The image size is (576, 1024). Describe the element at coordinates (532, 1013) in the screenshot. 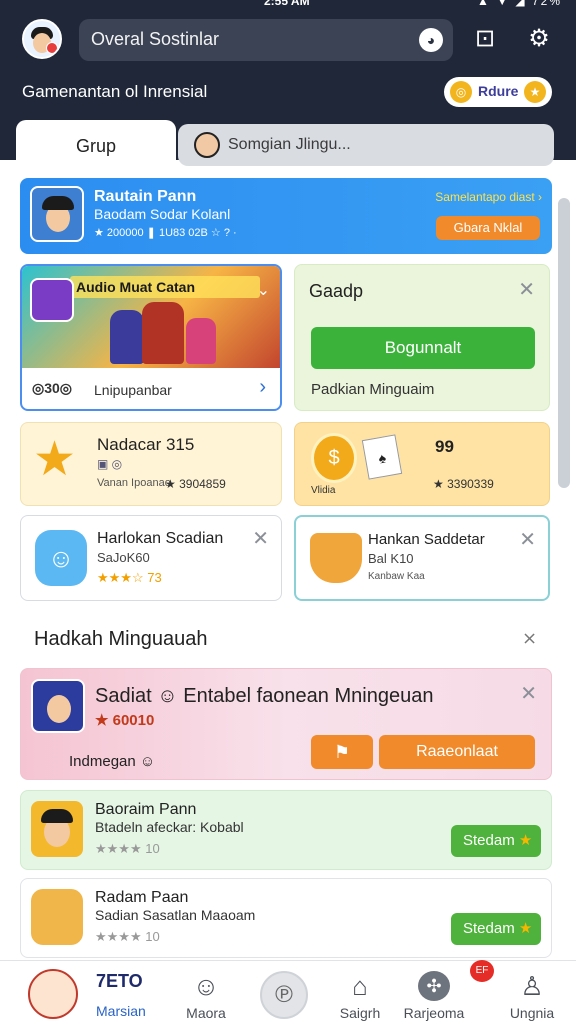

I see `nav-label: Ungnia` at that location.